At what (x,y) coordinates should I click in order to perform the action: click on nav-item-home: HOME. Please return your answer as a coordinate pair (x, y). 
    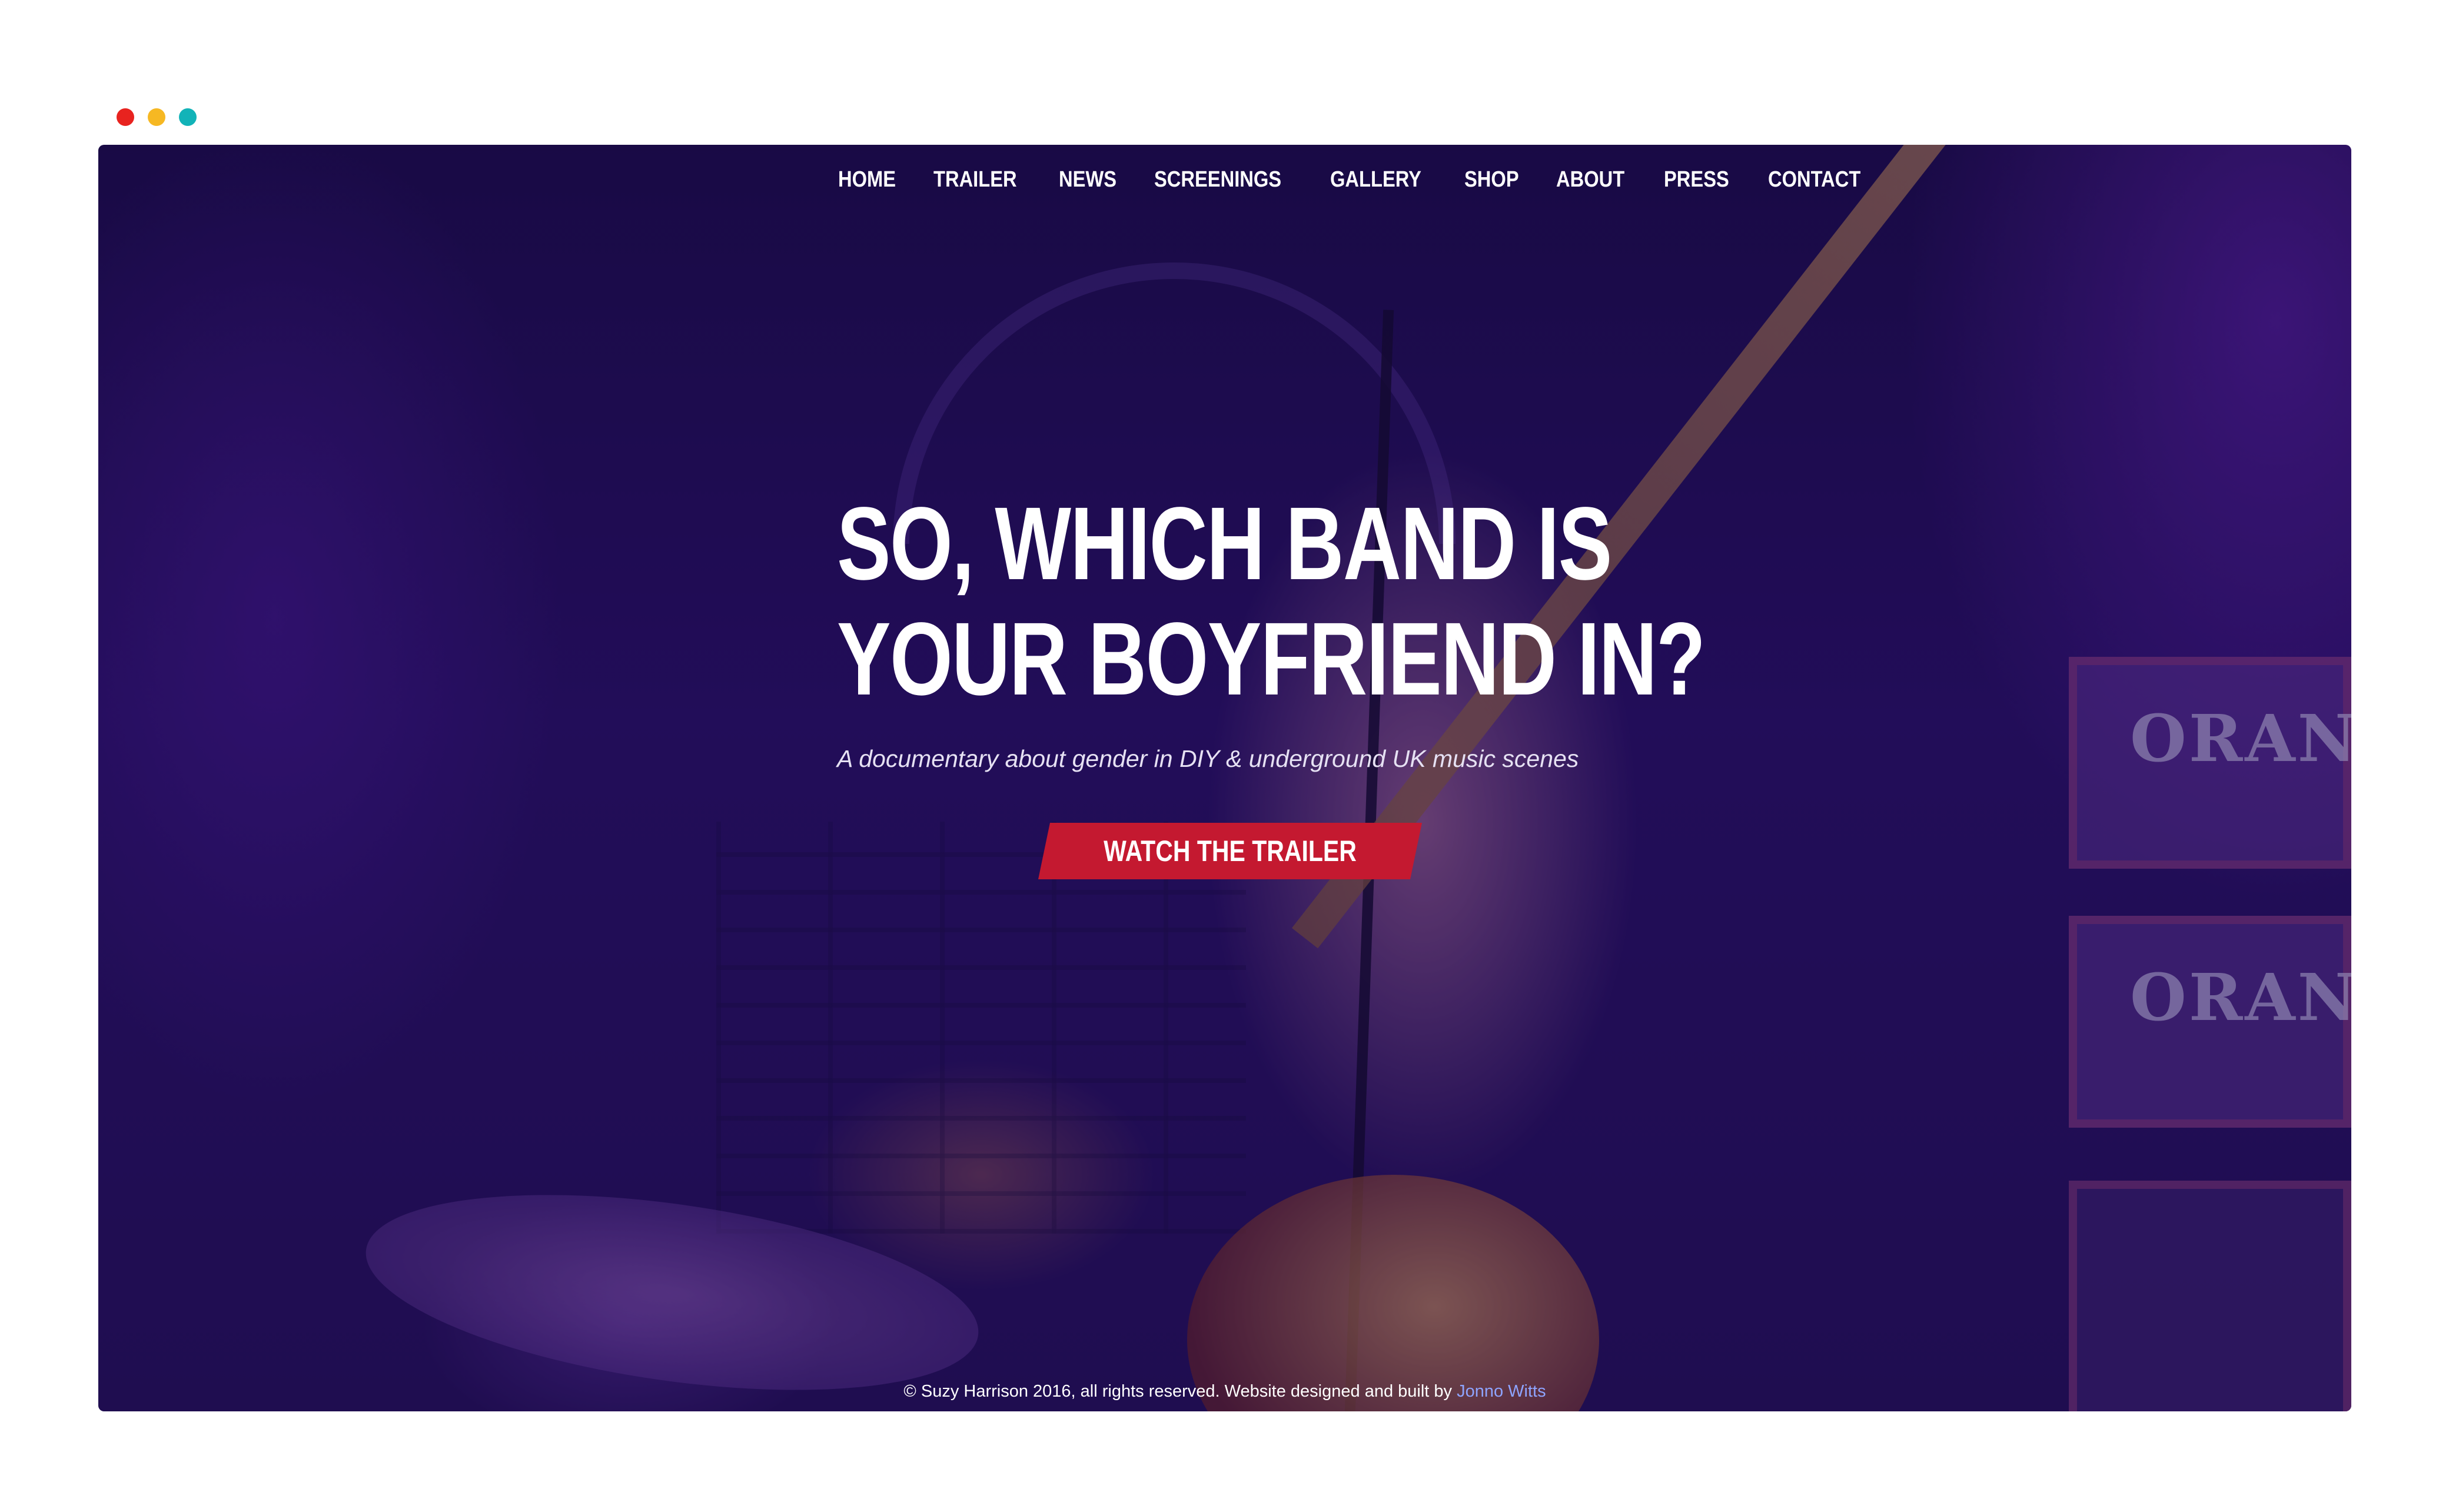
    Looking at the image, I should click on (867, 180).